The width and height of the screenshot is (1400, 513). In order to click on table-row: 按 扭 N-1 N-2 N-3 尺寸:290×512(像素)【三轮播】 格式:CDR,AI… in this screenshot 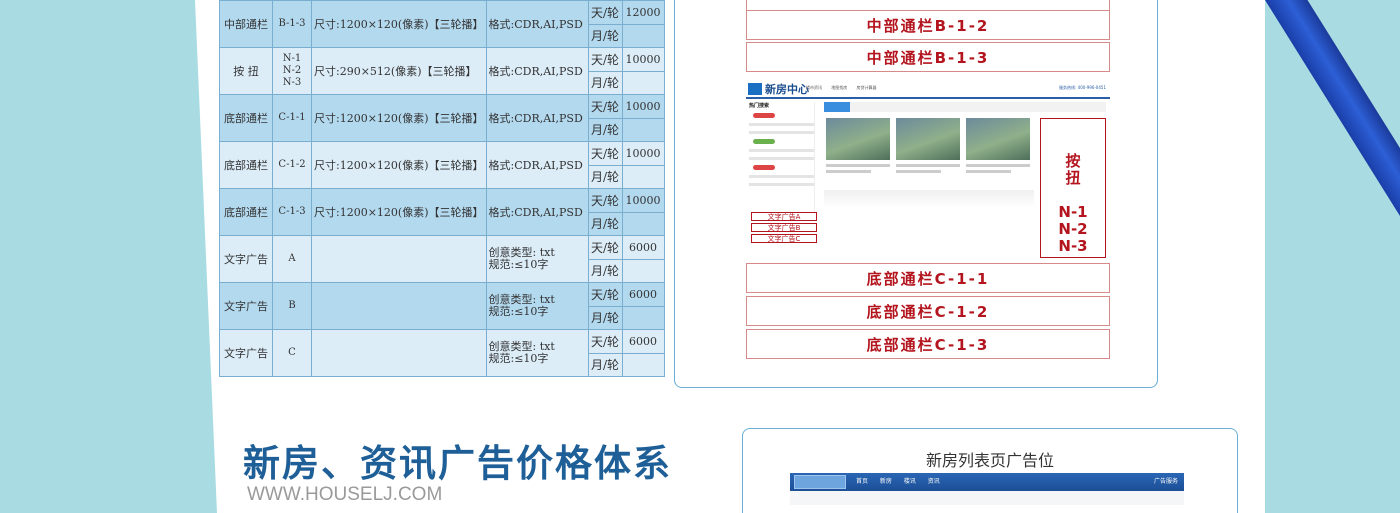, I will do `click(442, 71)`.